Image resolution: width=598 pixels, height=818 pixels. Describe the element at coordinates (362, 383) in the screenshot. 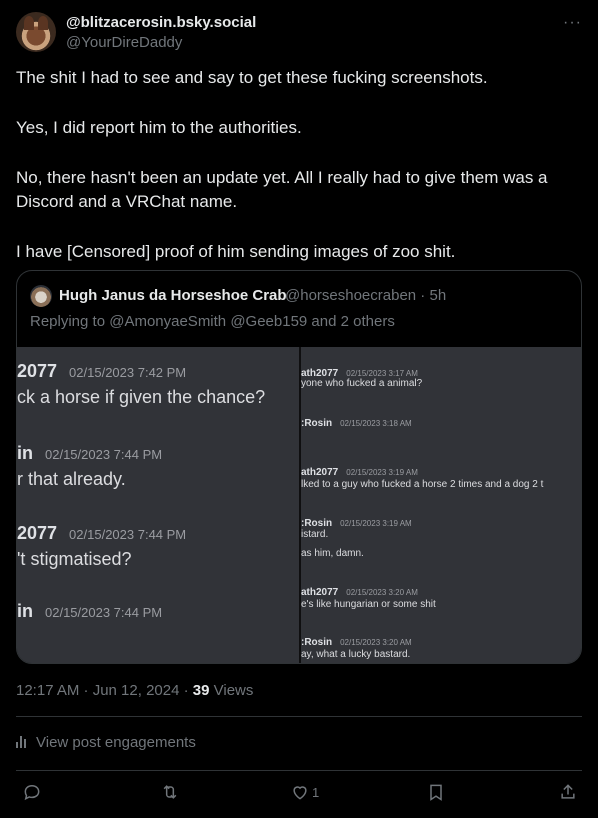

I see `chat-text: yone who fucked a animal?` at that location.